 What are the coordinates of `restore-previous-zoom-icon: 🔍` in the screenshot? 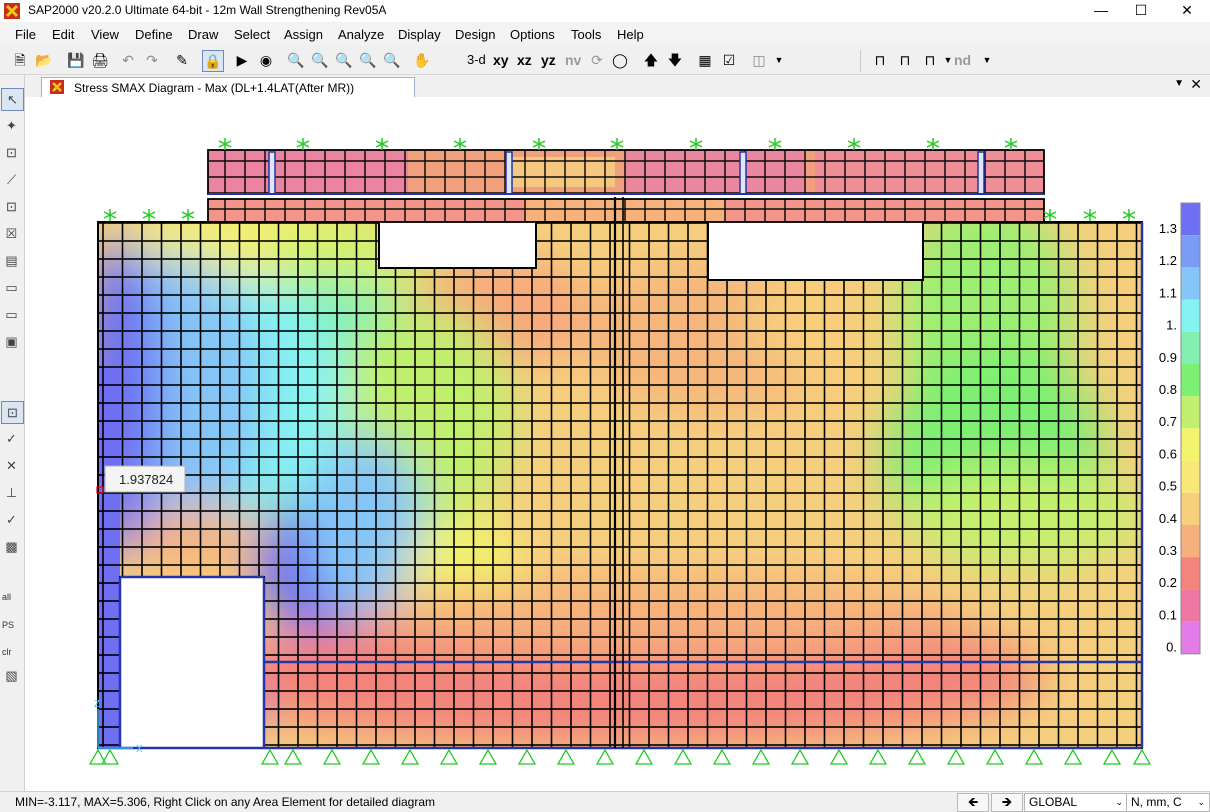 It's located at (344, 60).